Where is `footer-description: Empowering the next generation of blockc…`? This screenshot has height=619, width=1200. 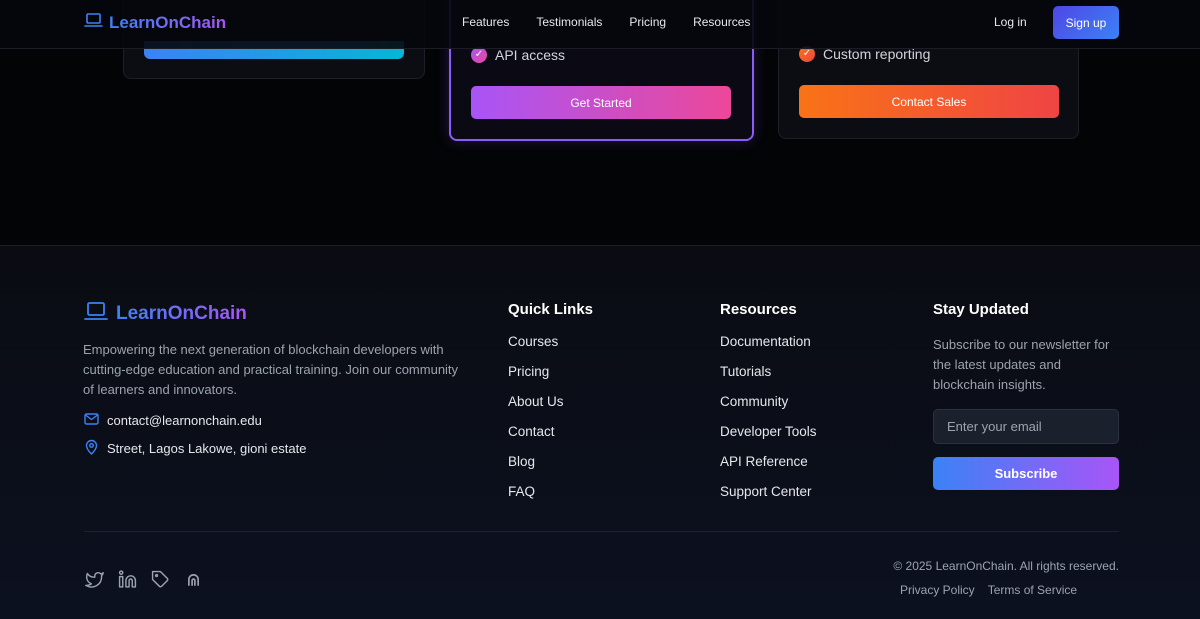
footer-description: Empowering the next generation of blockc… is located at coordinates (271, 369).